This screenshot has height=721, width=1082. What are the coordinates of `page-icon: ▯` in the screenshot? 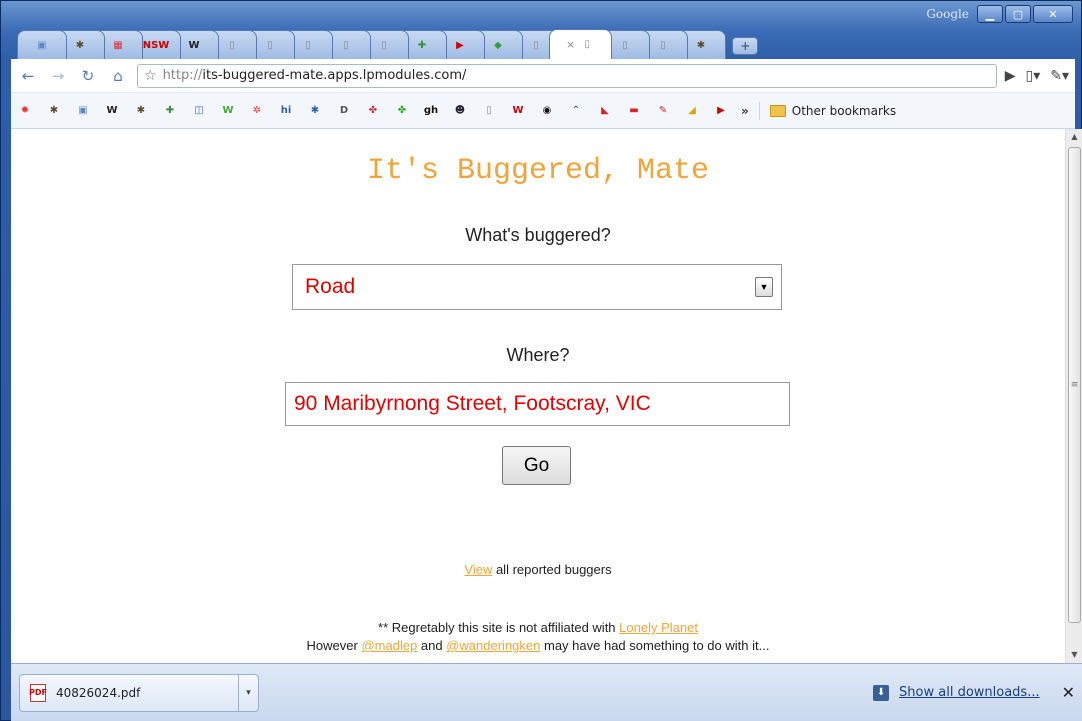 It's located at (489, 111).